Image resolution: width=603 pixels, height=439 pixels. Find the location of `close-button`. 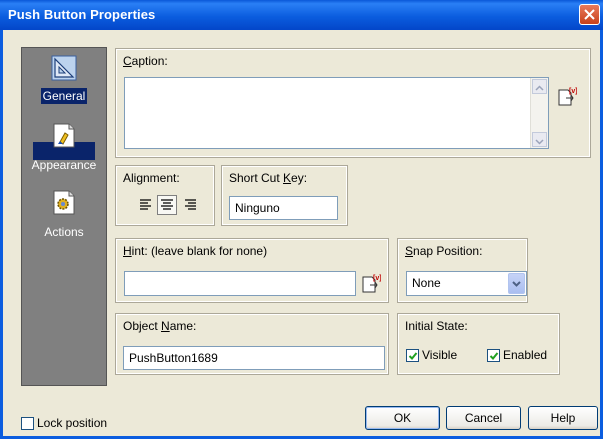

close-button is located at coordinates (589, 14).